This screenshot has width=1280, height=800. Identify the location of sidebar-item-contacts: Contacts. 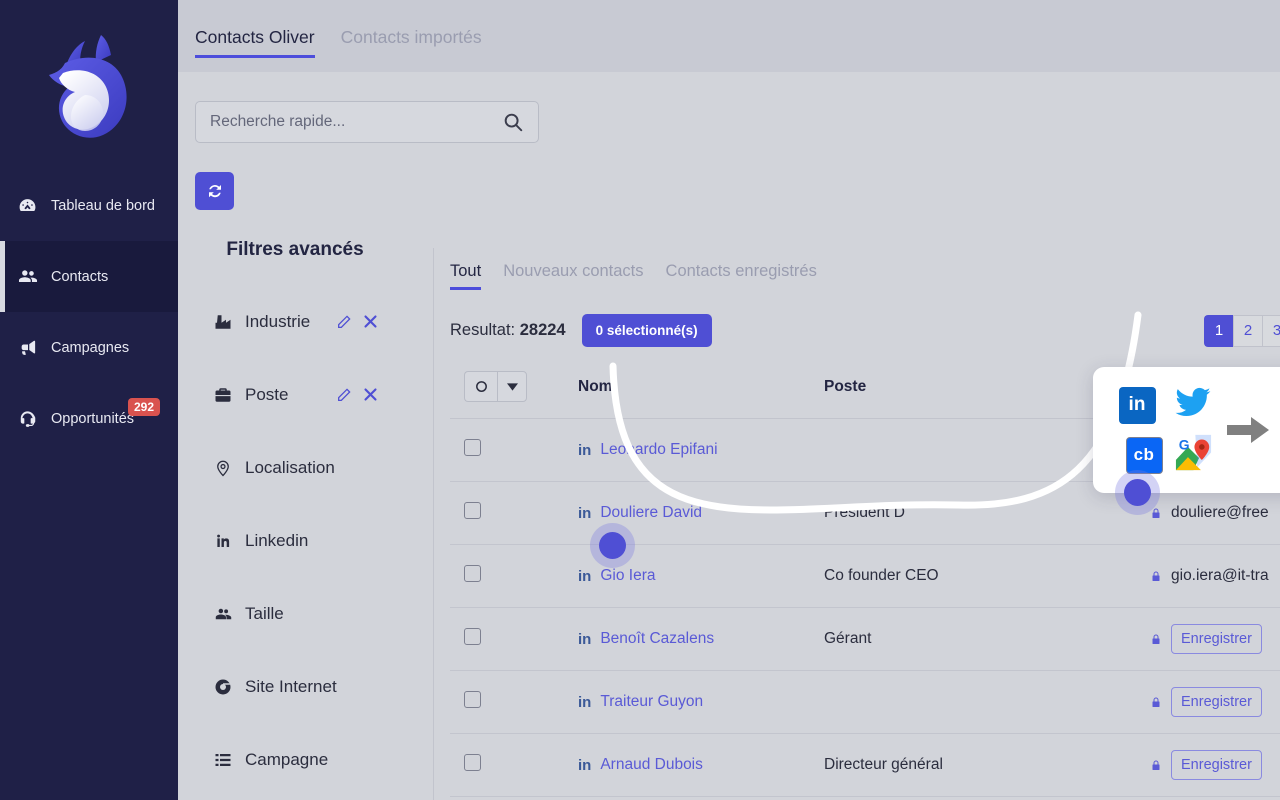
(89, 276).